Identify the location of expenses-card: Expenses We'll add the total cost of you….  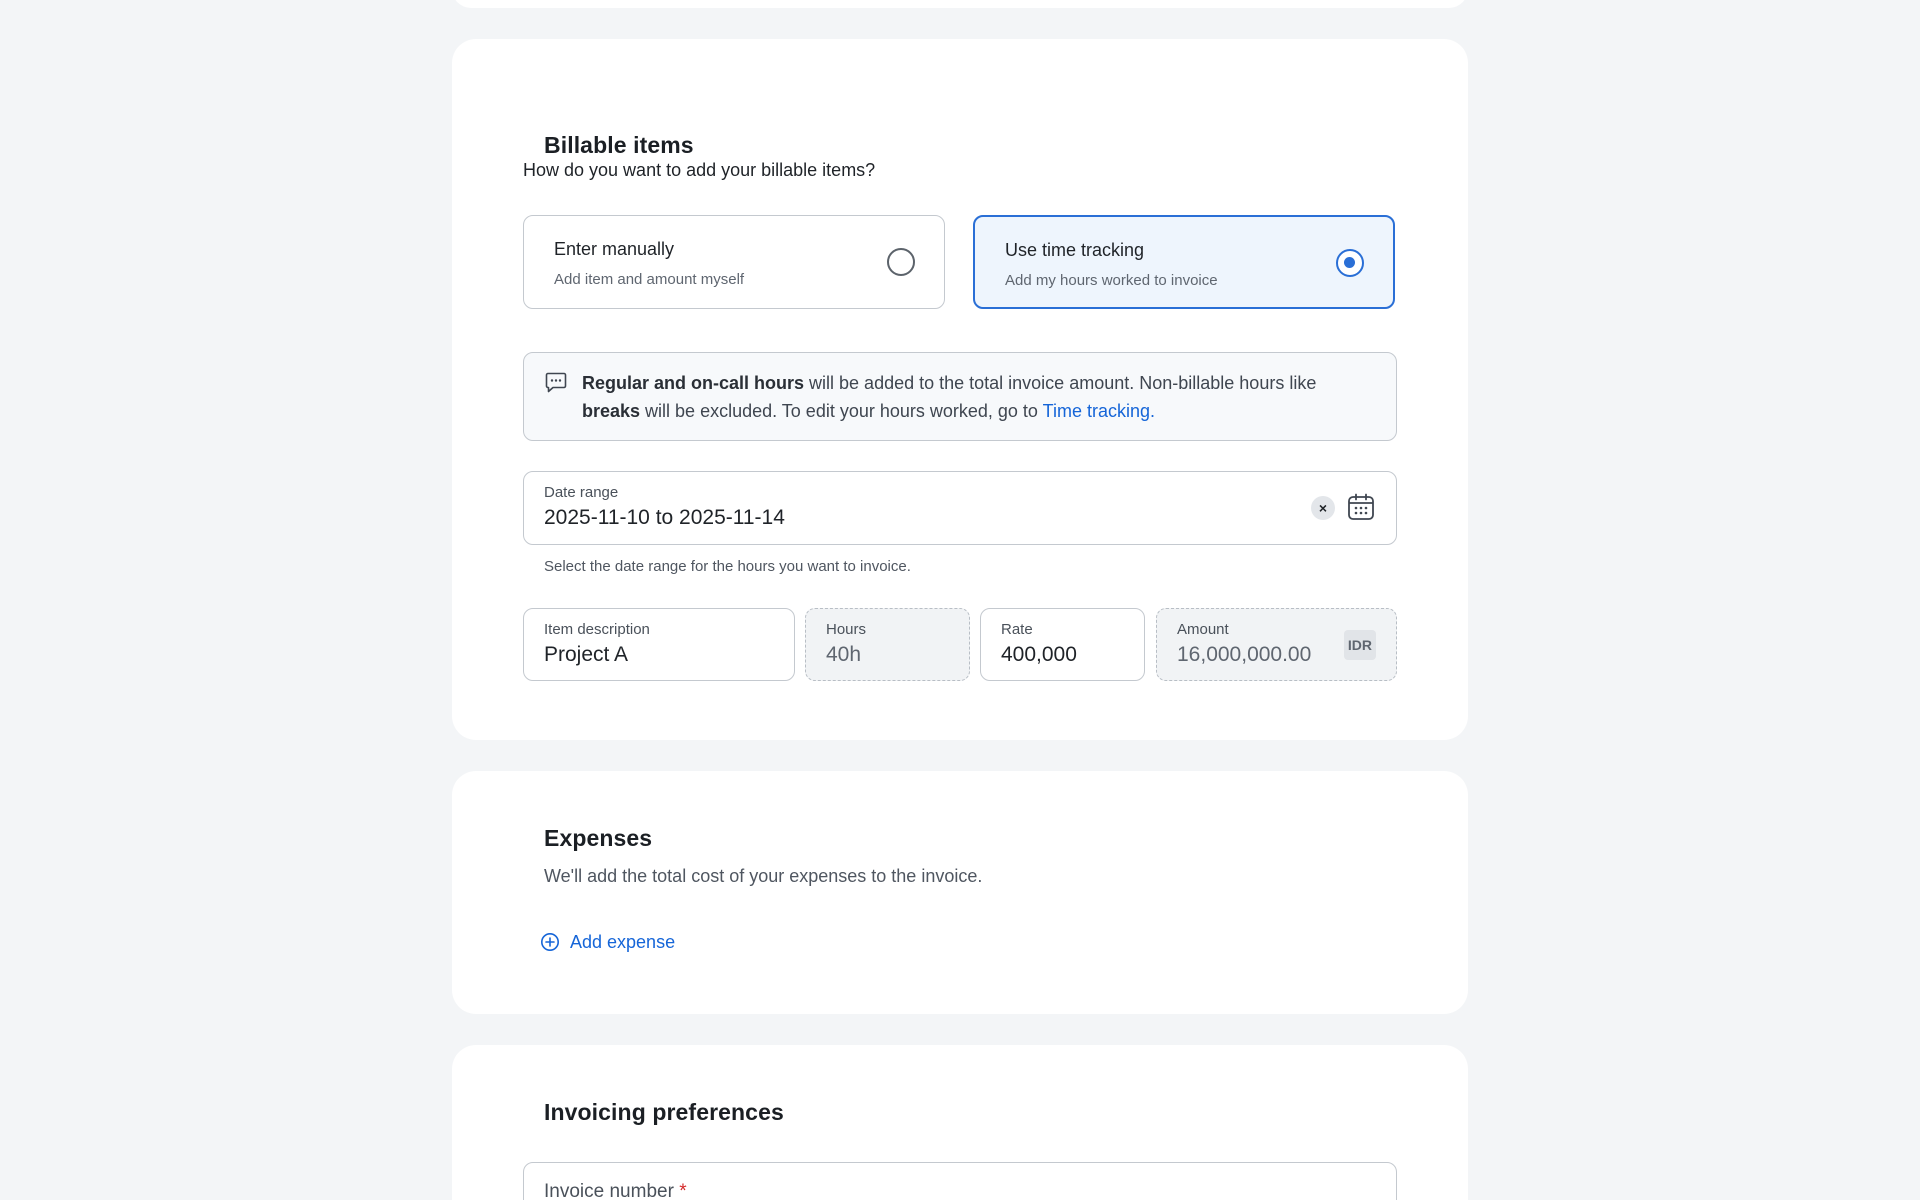
(960, 892).